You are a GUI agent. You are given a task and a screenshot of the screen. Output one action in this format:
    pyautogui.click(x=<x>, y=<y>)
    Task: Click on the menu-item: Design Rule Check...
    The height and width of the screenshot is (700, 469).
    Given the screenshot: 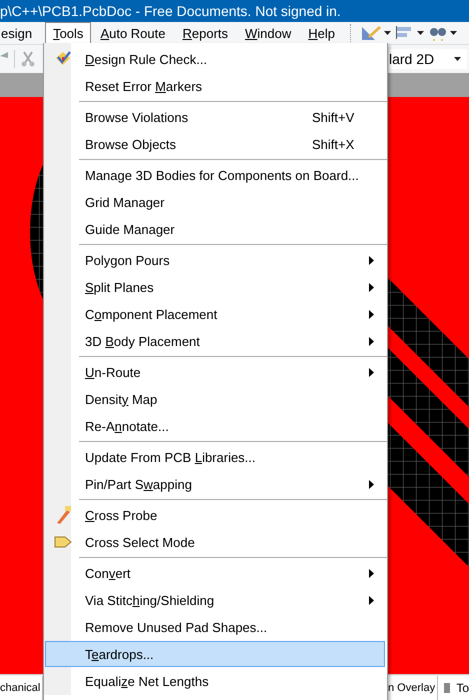 What is the action you would take?
    pyautogui.click(x=215, y=59)
    